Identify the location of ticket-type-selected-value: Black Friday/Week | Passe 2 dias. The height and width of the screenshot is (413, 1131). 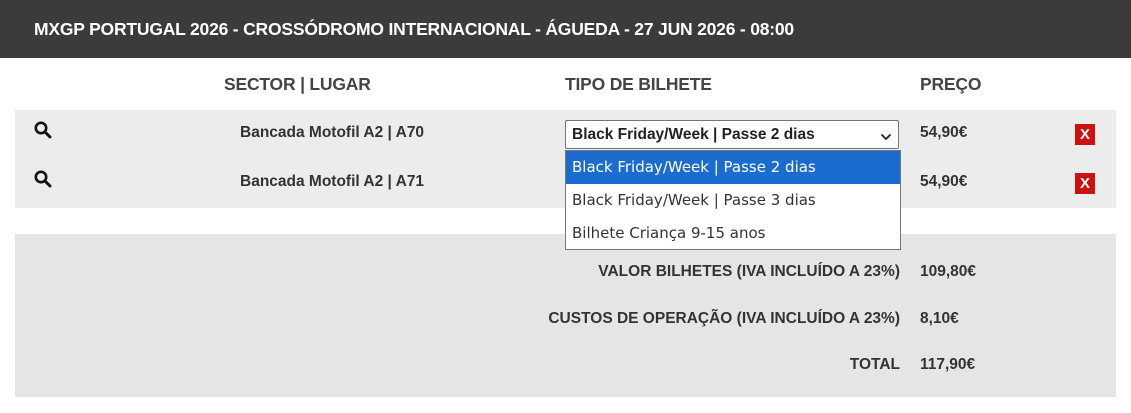
(693, 134).